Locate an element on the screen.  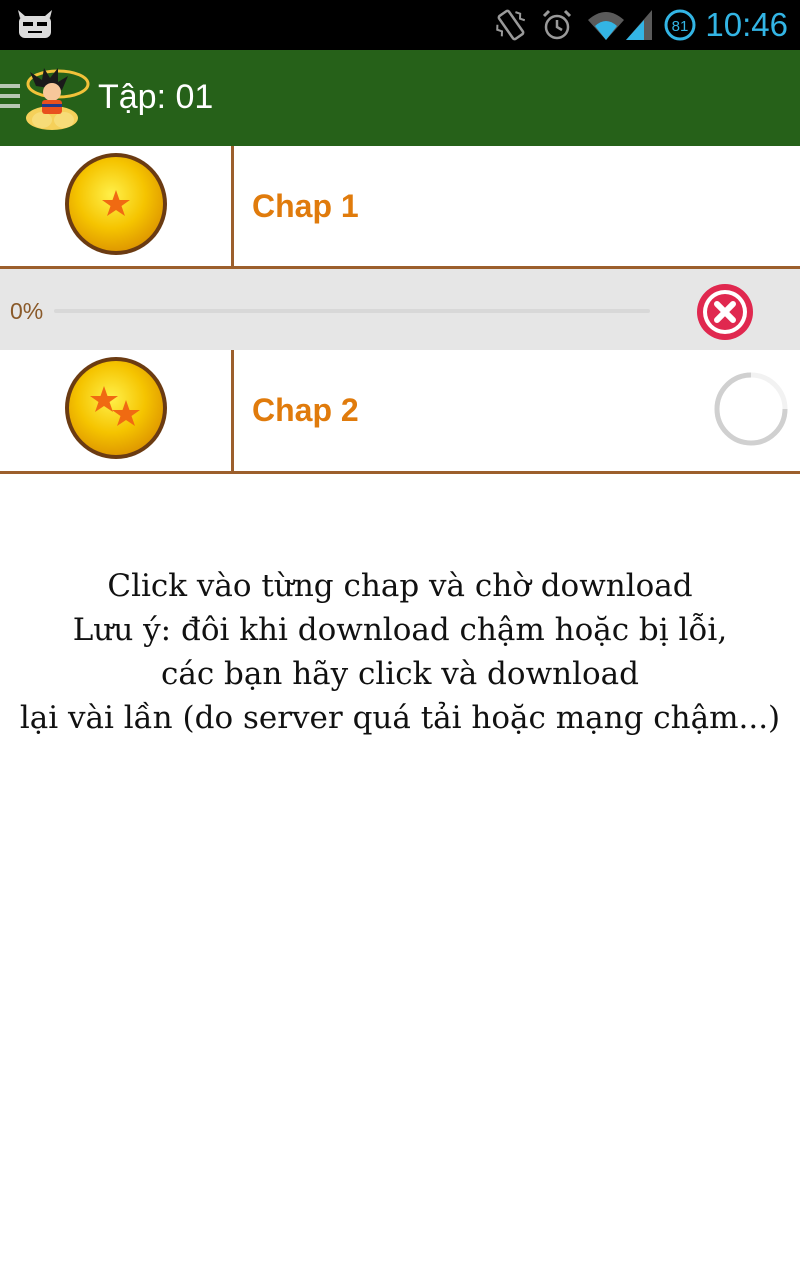
one-star-dragon-ball-icon is located at coordinates (116, 204).